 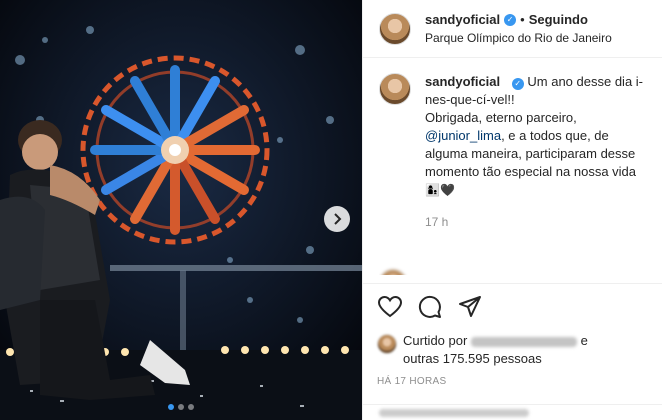 I want to click on next-slide-button, so click(x=337, y=219).